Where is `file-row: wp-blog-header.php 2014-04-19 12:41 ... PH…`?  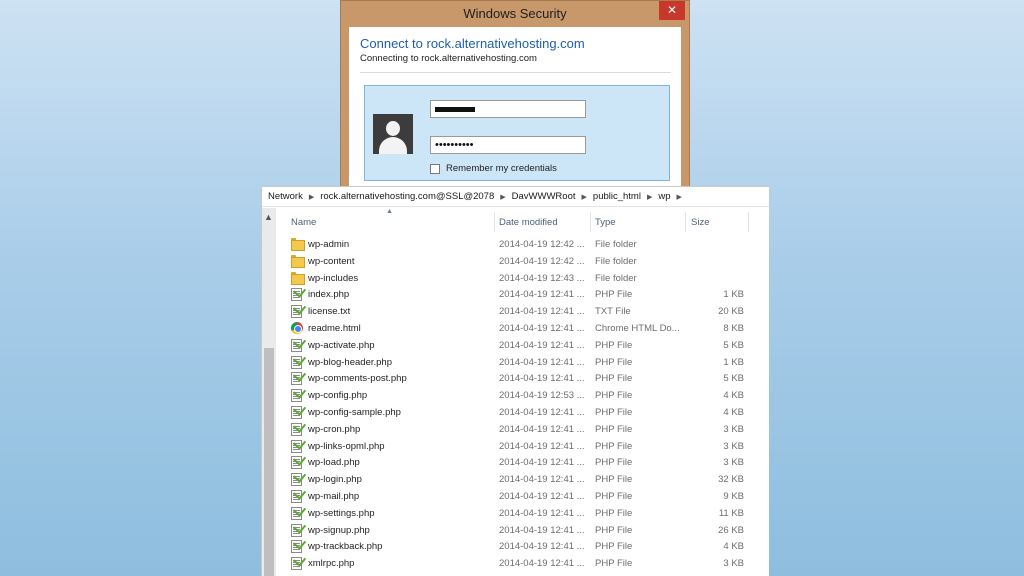
file-row: wp-blog-header.php 2014-04-19 12:41 ... PH… is located at coordinates (522, 362).